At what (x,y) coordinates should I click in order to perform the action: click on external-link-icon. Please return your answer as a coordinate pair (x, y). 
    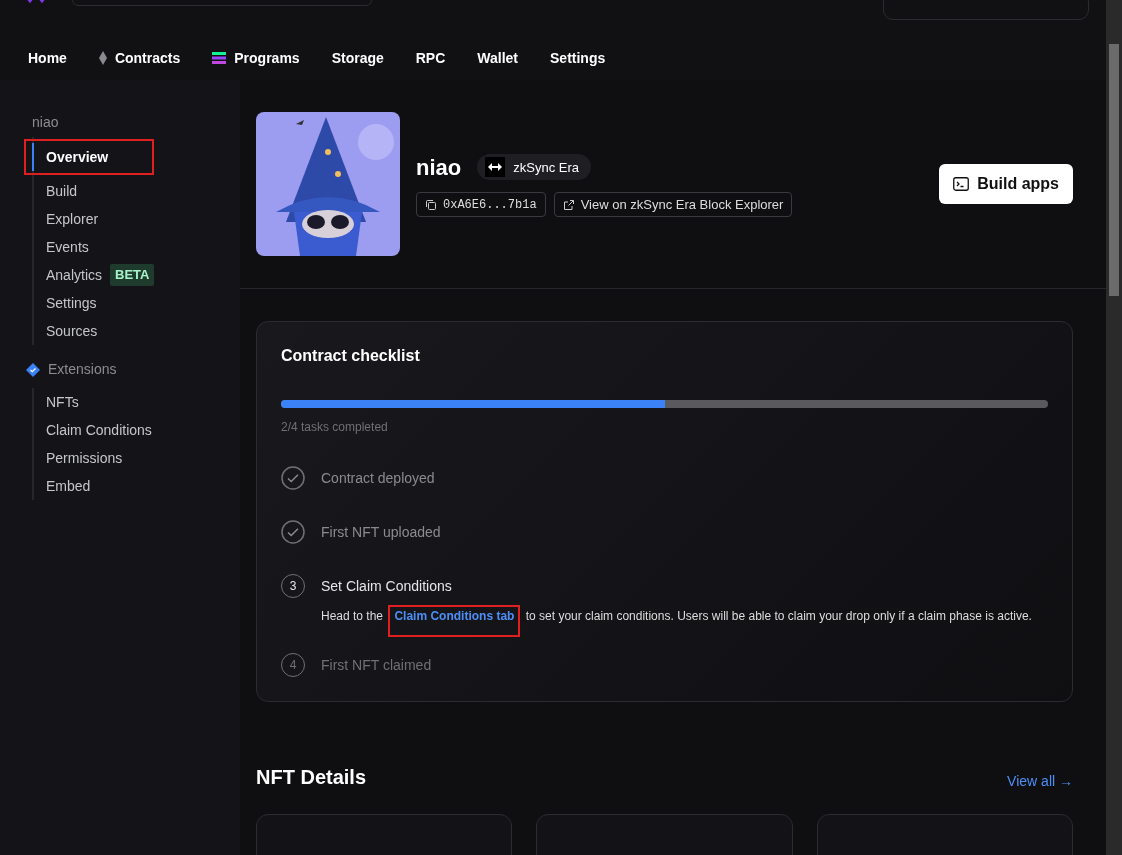
    Looking at the image, I should click on (568, 204).